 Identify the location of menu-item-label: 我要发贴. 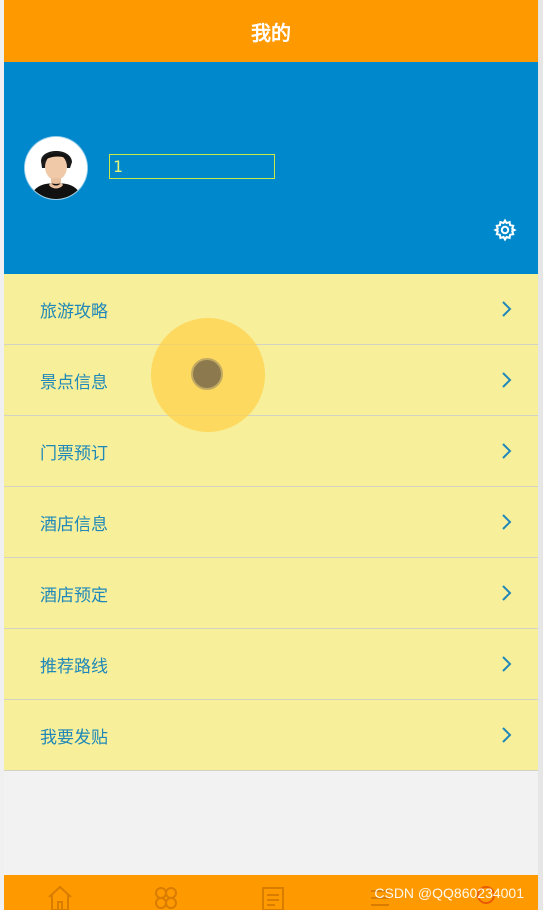
(74, 737).